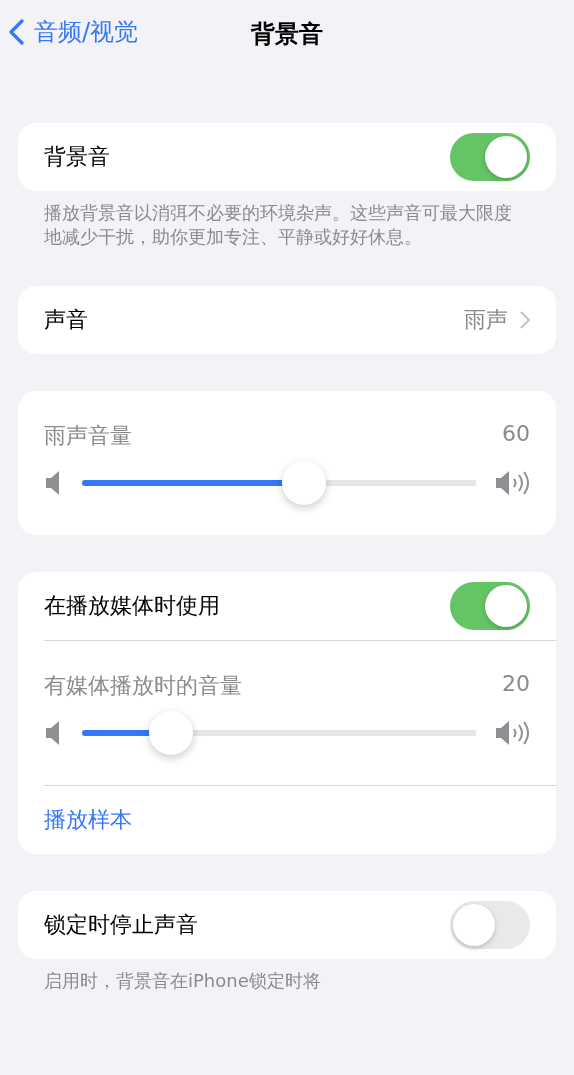 This screenshot has height=1075, width=574. I want to click on slider-reading: 20, so click(516, 684).